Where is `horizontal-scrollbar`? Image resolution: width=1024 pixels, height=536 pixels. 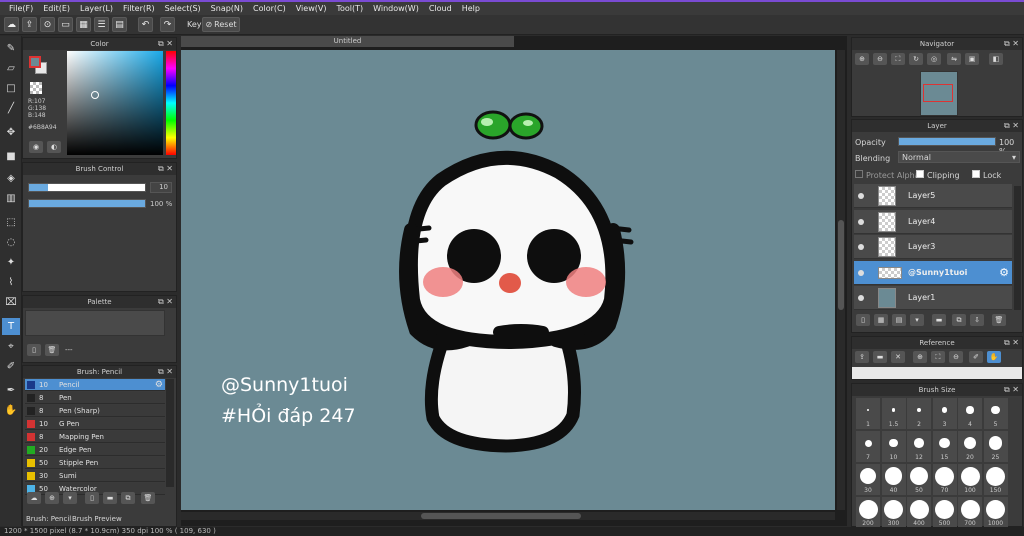 horizontal-scrollbar is located at coordinates (508, 516).